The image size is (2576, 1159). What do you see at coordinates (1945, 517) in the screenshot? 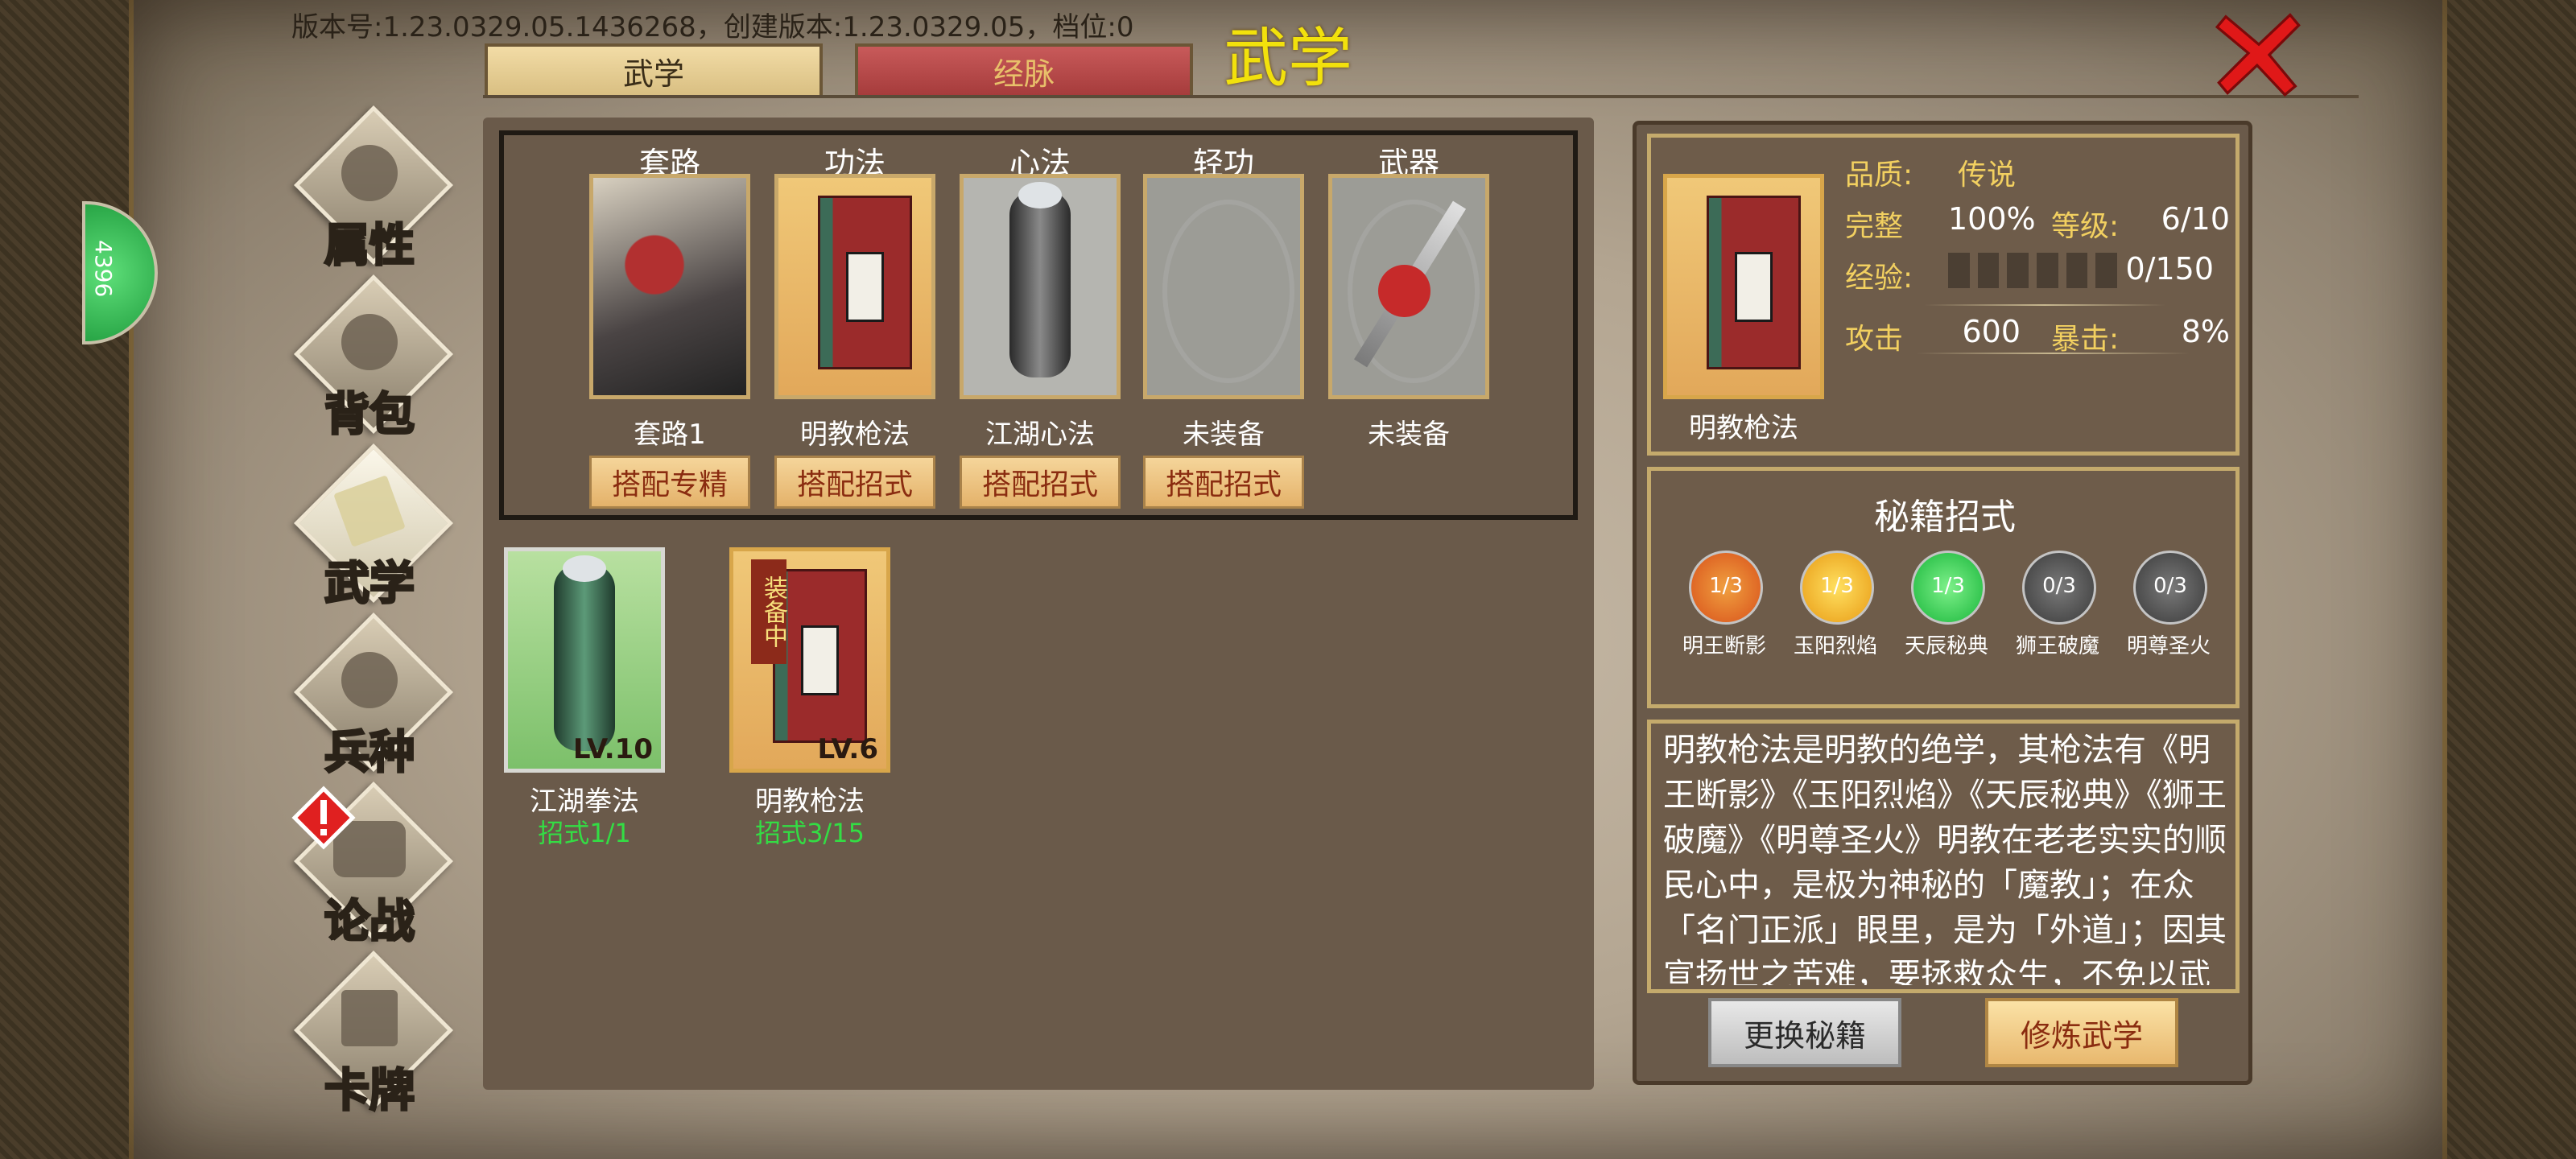
I see `skills-title: 秘籍招式` at bounding box center [1945, 517].